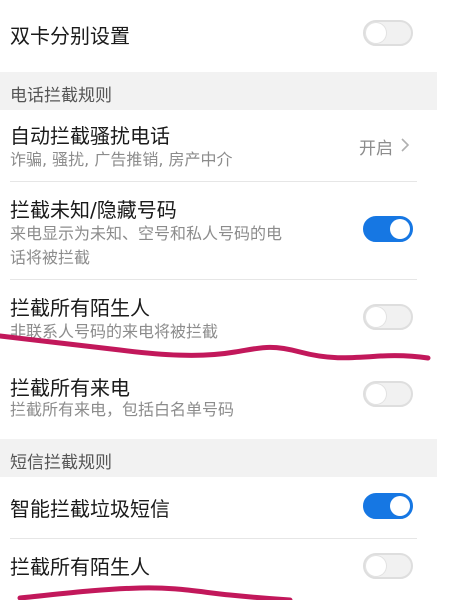 Image resolution: width=453 pixels, height=600 pixels. What do you see at coordinates (80, 567) in the screenshot?
I see `block-all-strangers-sms-title: 拦截所有陌生人` at bounding box center [80, 567].